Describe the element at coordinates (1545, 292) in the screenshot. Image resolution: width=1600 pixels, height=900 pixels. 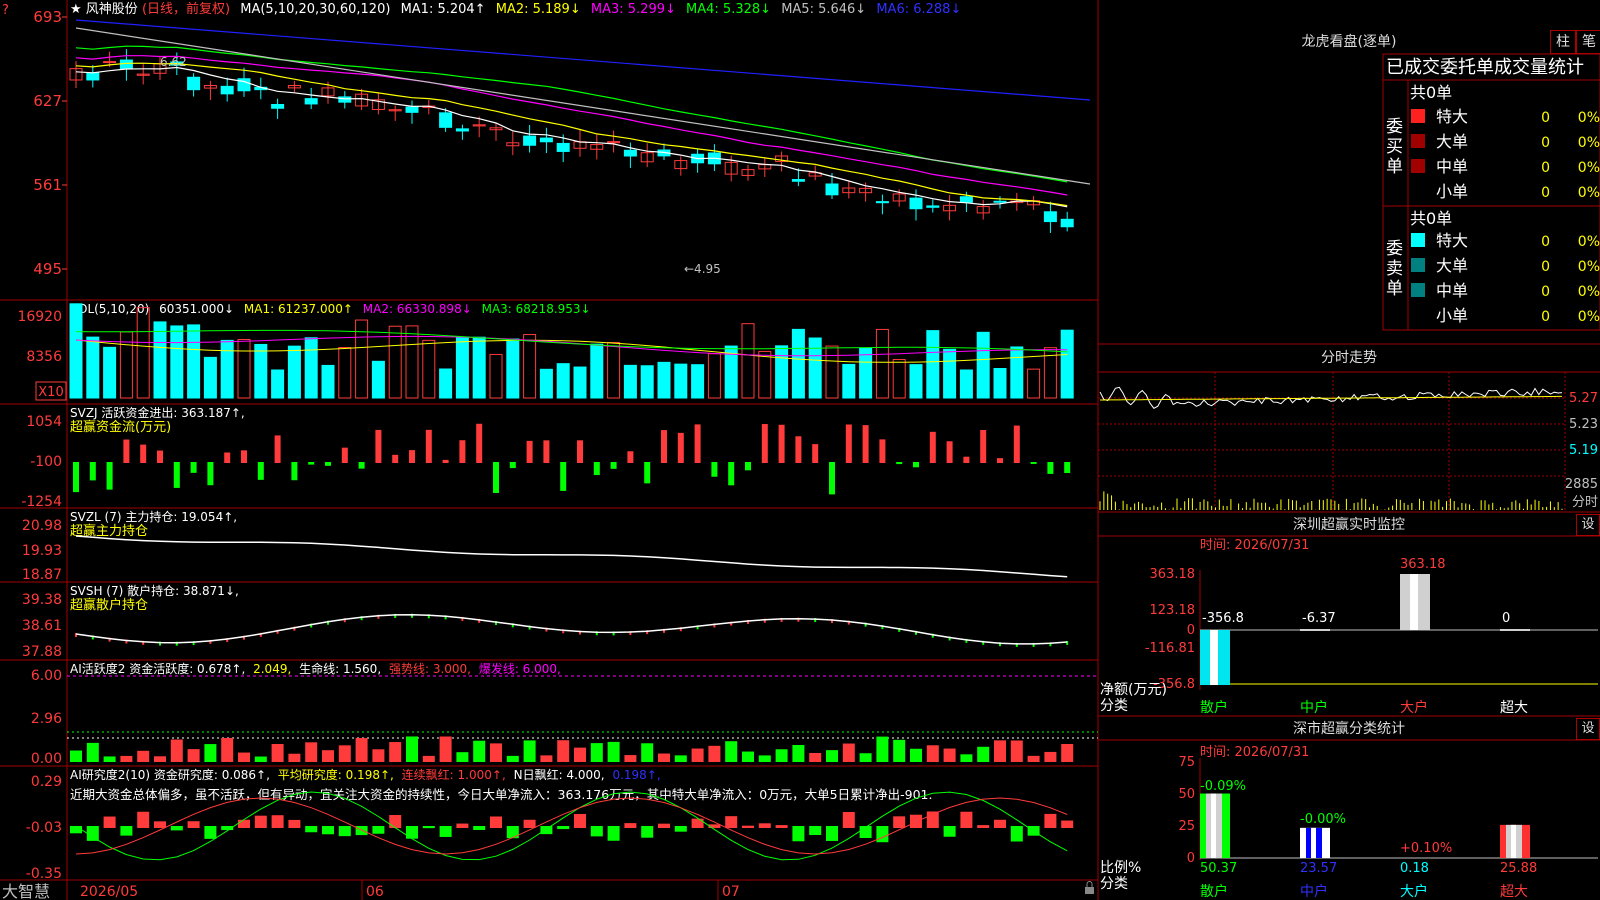
I see `order-count: 0` at that location.